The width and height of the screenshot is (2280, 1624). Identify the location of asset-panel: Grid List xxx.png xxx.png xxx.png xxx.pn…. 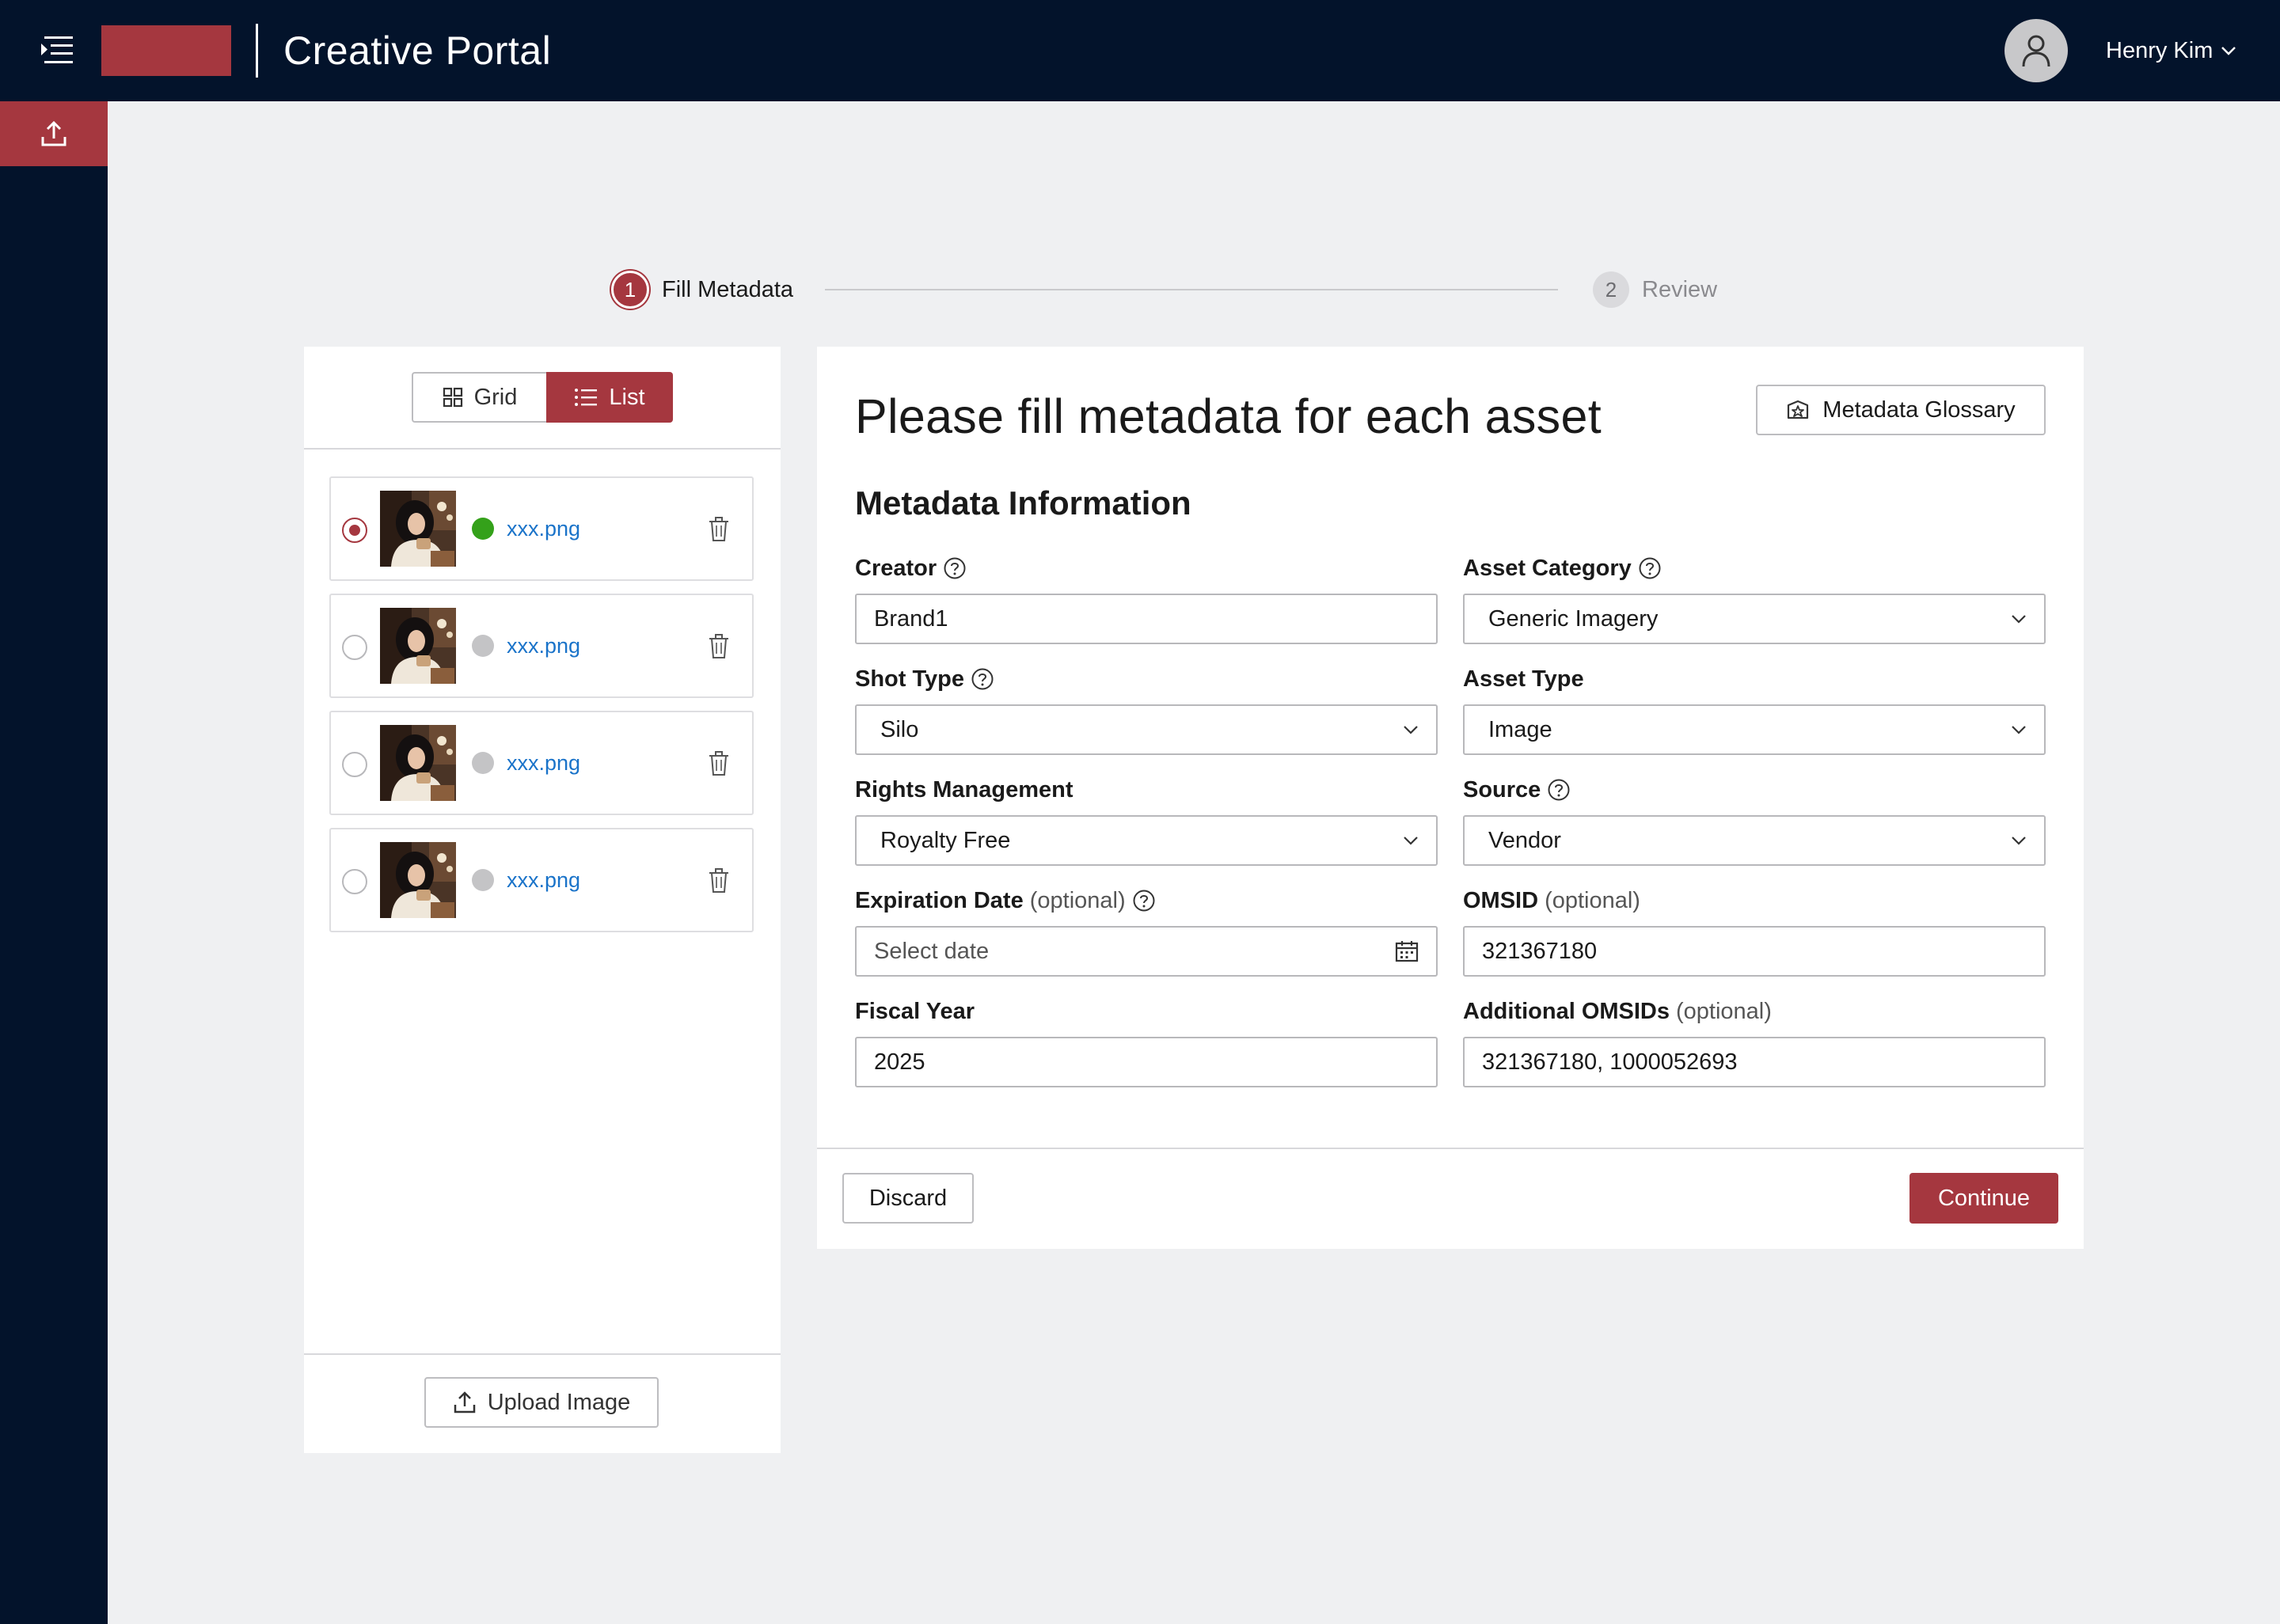
(542, 900).